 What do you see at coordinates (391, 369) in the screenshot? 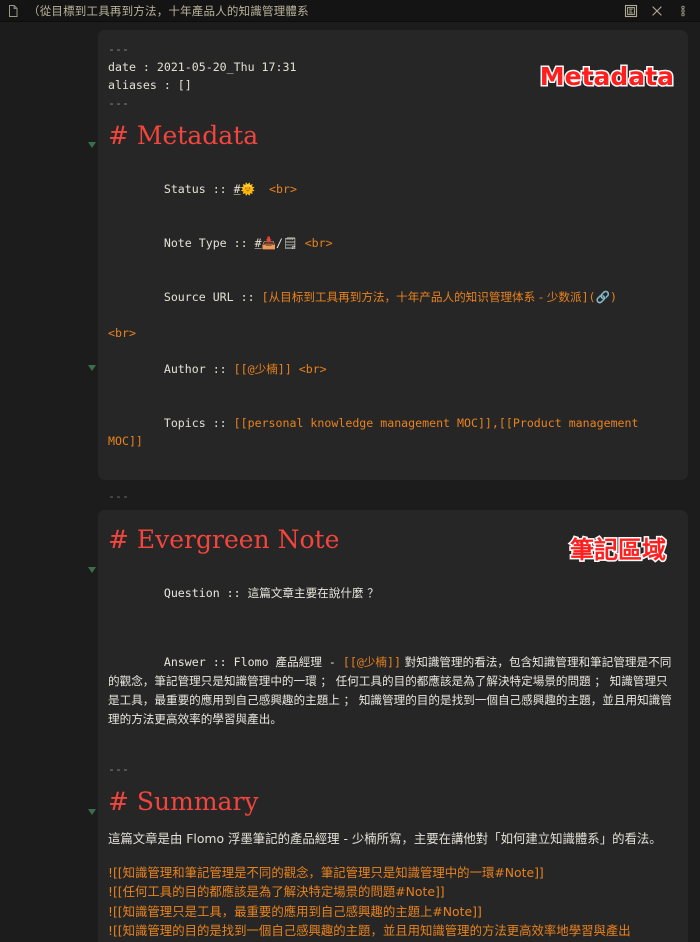
I see `metadata-author-row: Author :: [[@少楠]] <br>` at bounding box center [391, 369].